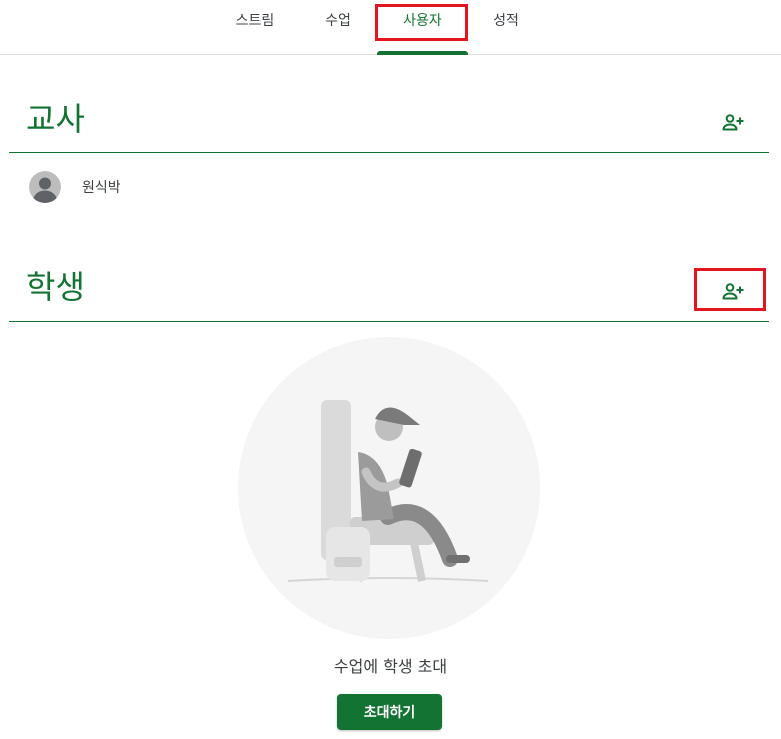  Describe the element at coordinates (389, 152) in the screenshot. I see `teachers-divider` at that location.